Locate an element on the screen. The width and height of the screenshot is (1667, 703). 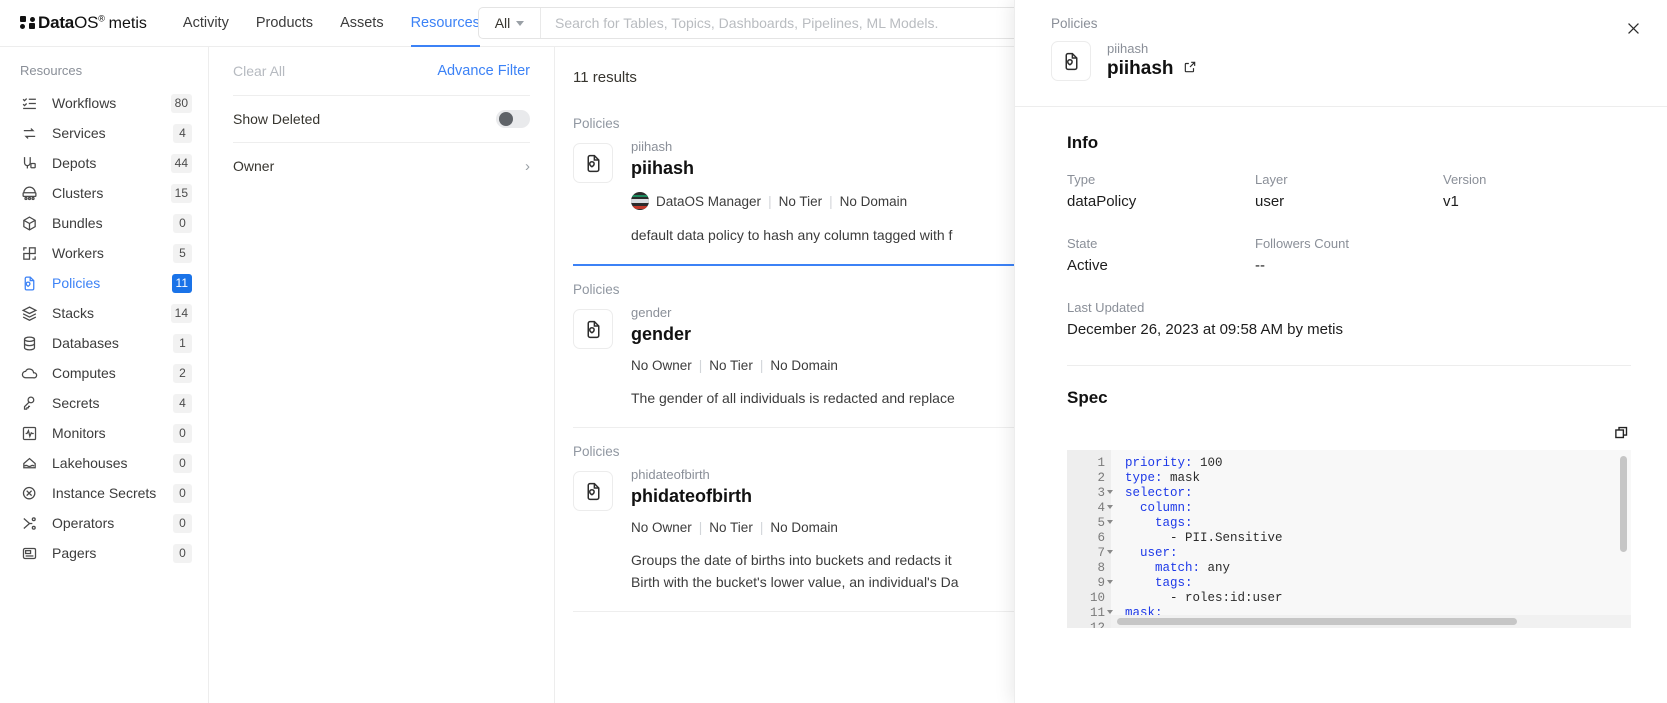
sidebar-item-policies: Policies 11 is located at coordinates (104, 283).